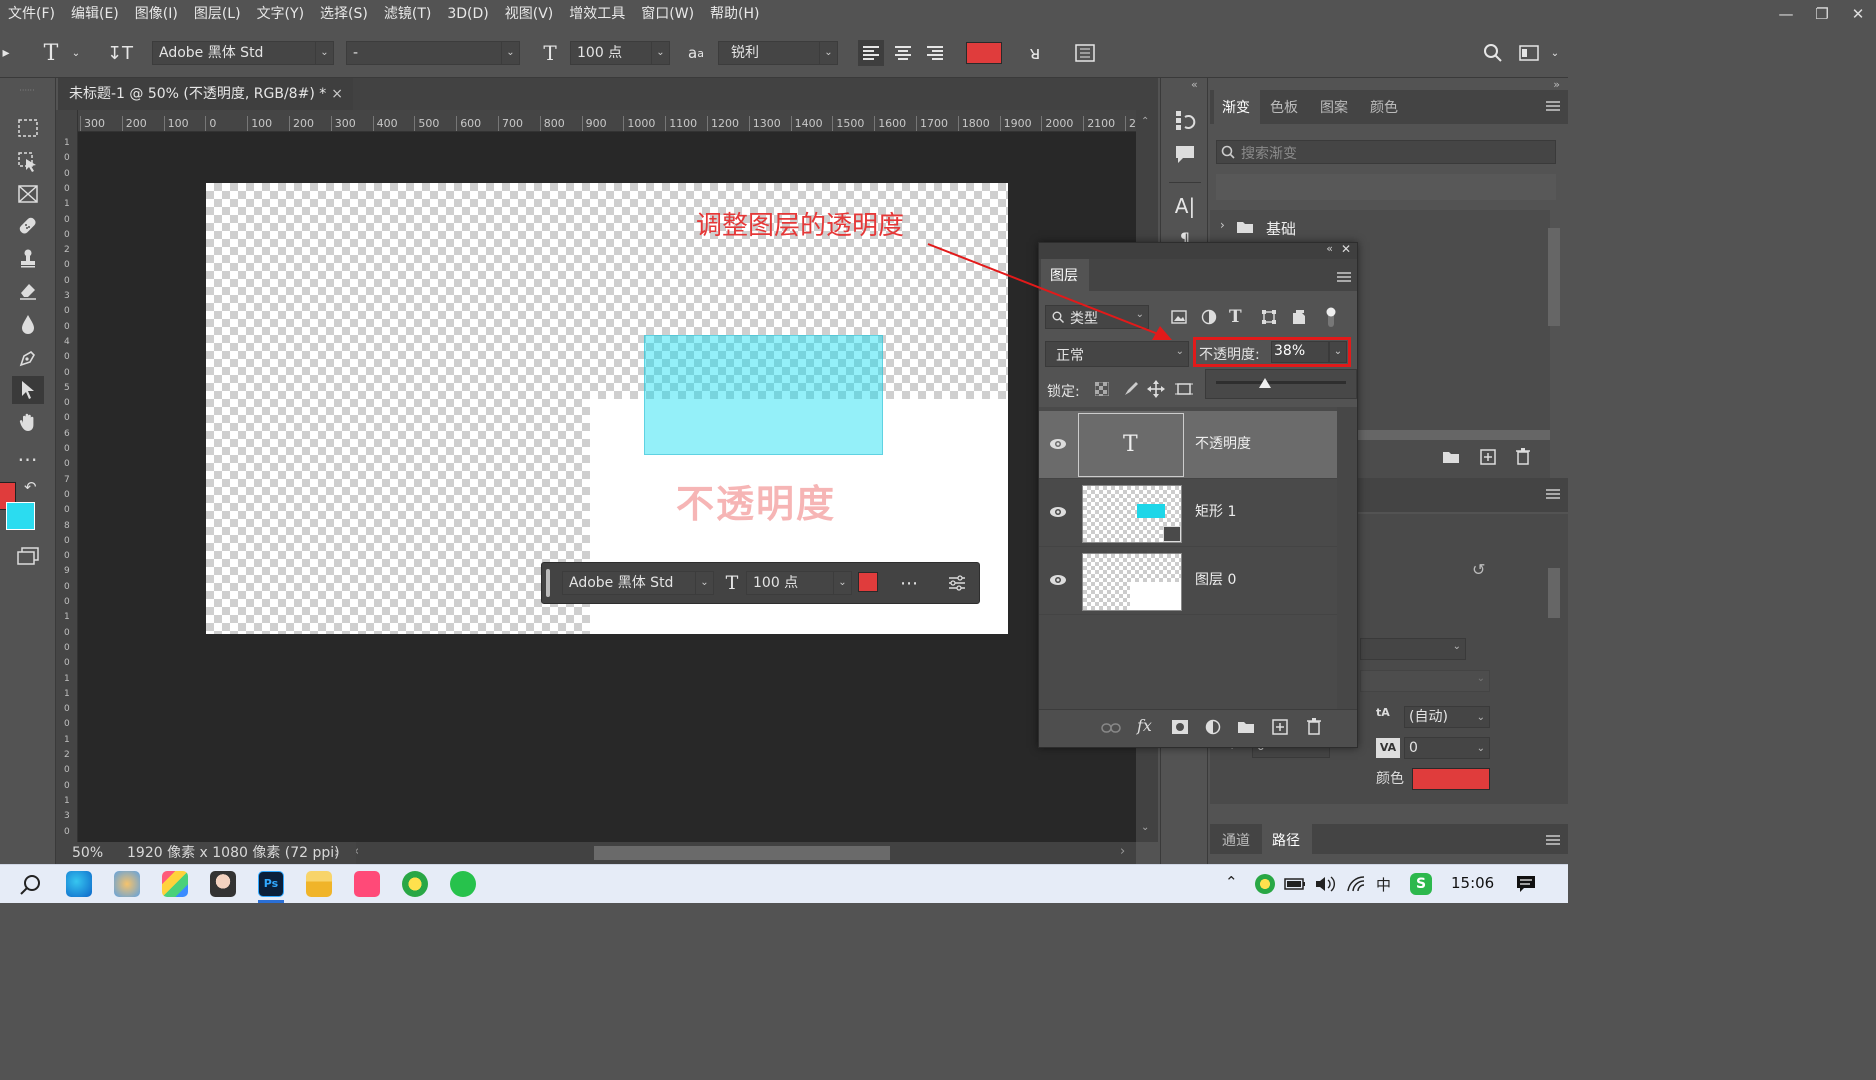  I want to click on layers-menu-icon, so click(1344, 277).